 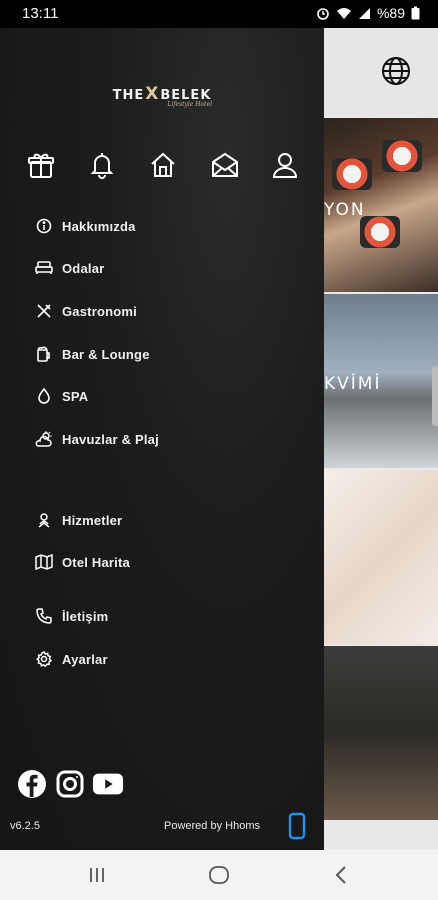 I want to click on battery-text: %89, so click(x=390, y=13).